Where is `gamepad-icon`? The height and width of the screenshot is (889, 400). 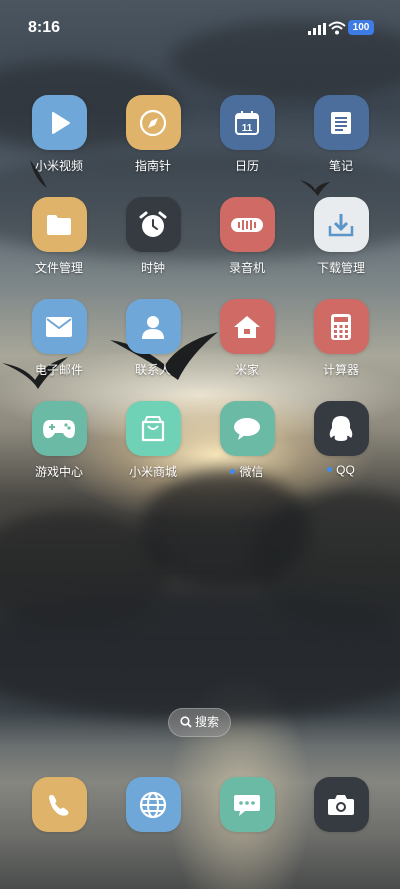 gamepad-icon is located at coordinates (59, 428).